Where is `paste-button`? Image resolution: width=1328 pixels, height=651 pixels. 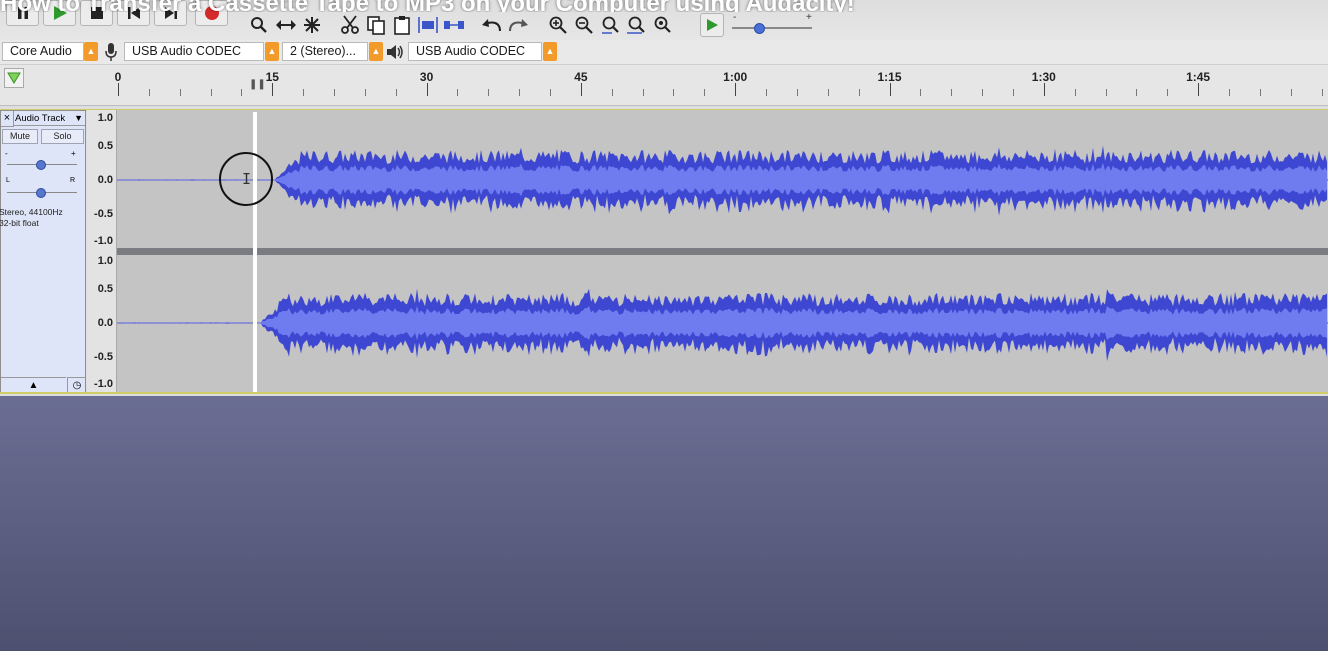
paste-button is located at coordinates (402, 25).